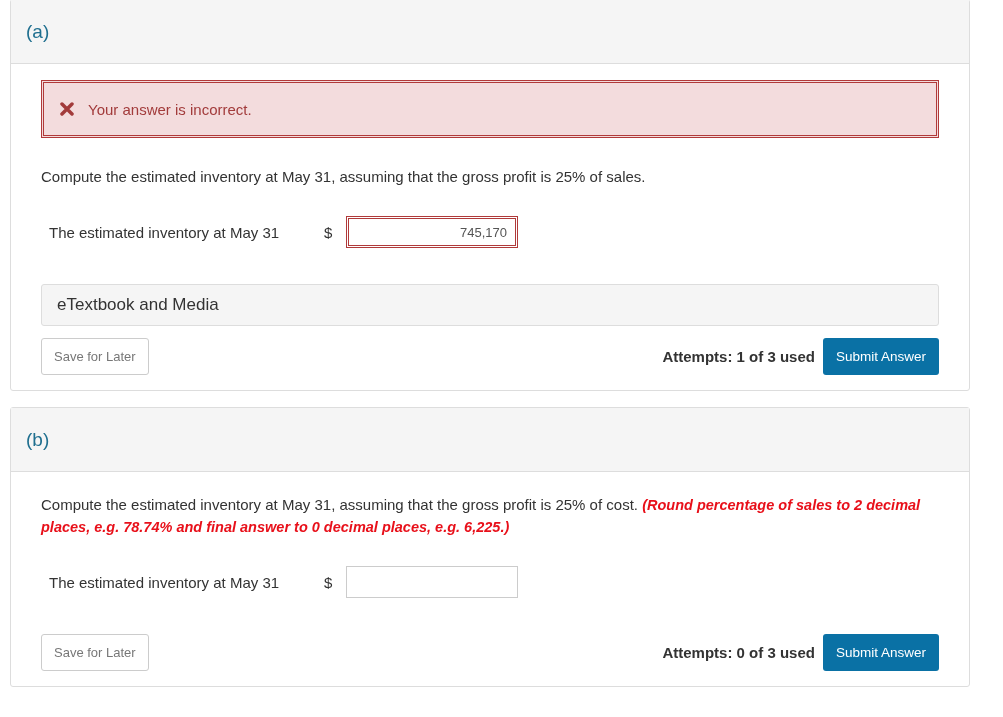 This screenshot has height=717, width=1003. I want to click on error-message: Your answer is incorrect., so click(170, 109).